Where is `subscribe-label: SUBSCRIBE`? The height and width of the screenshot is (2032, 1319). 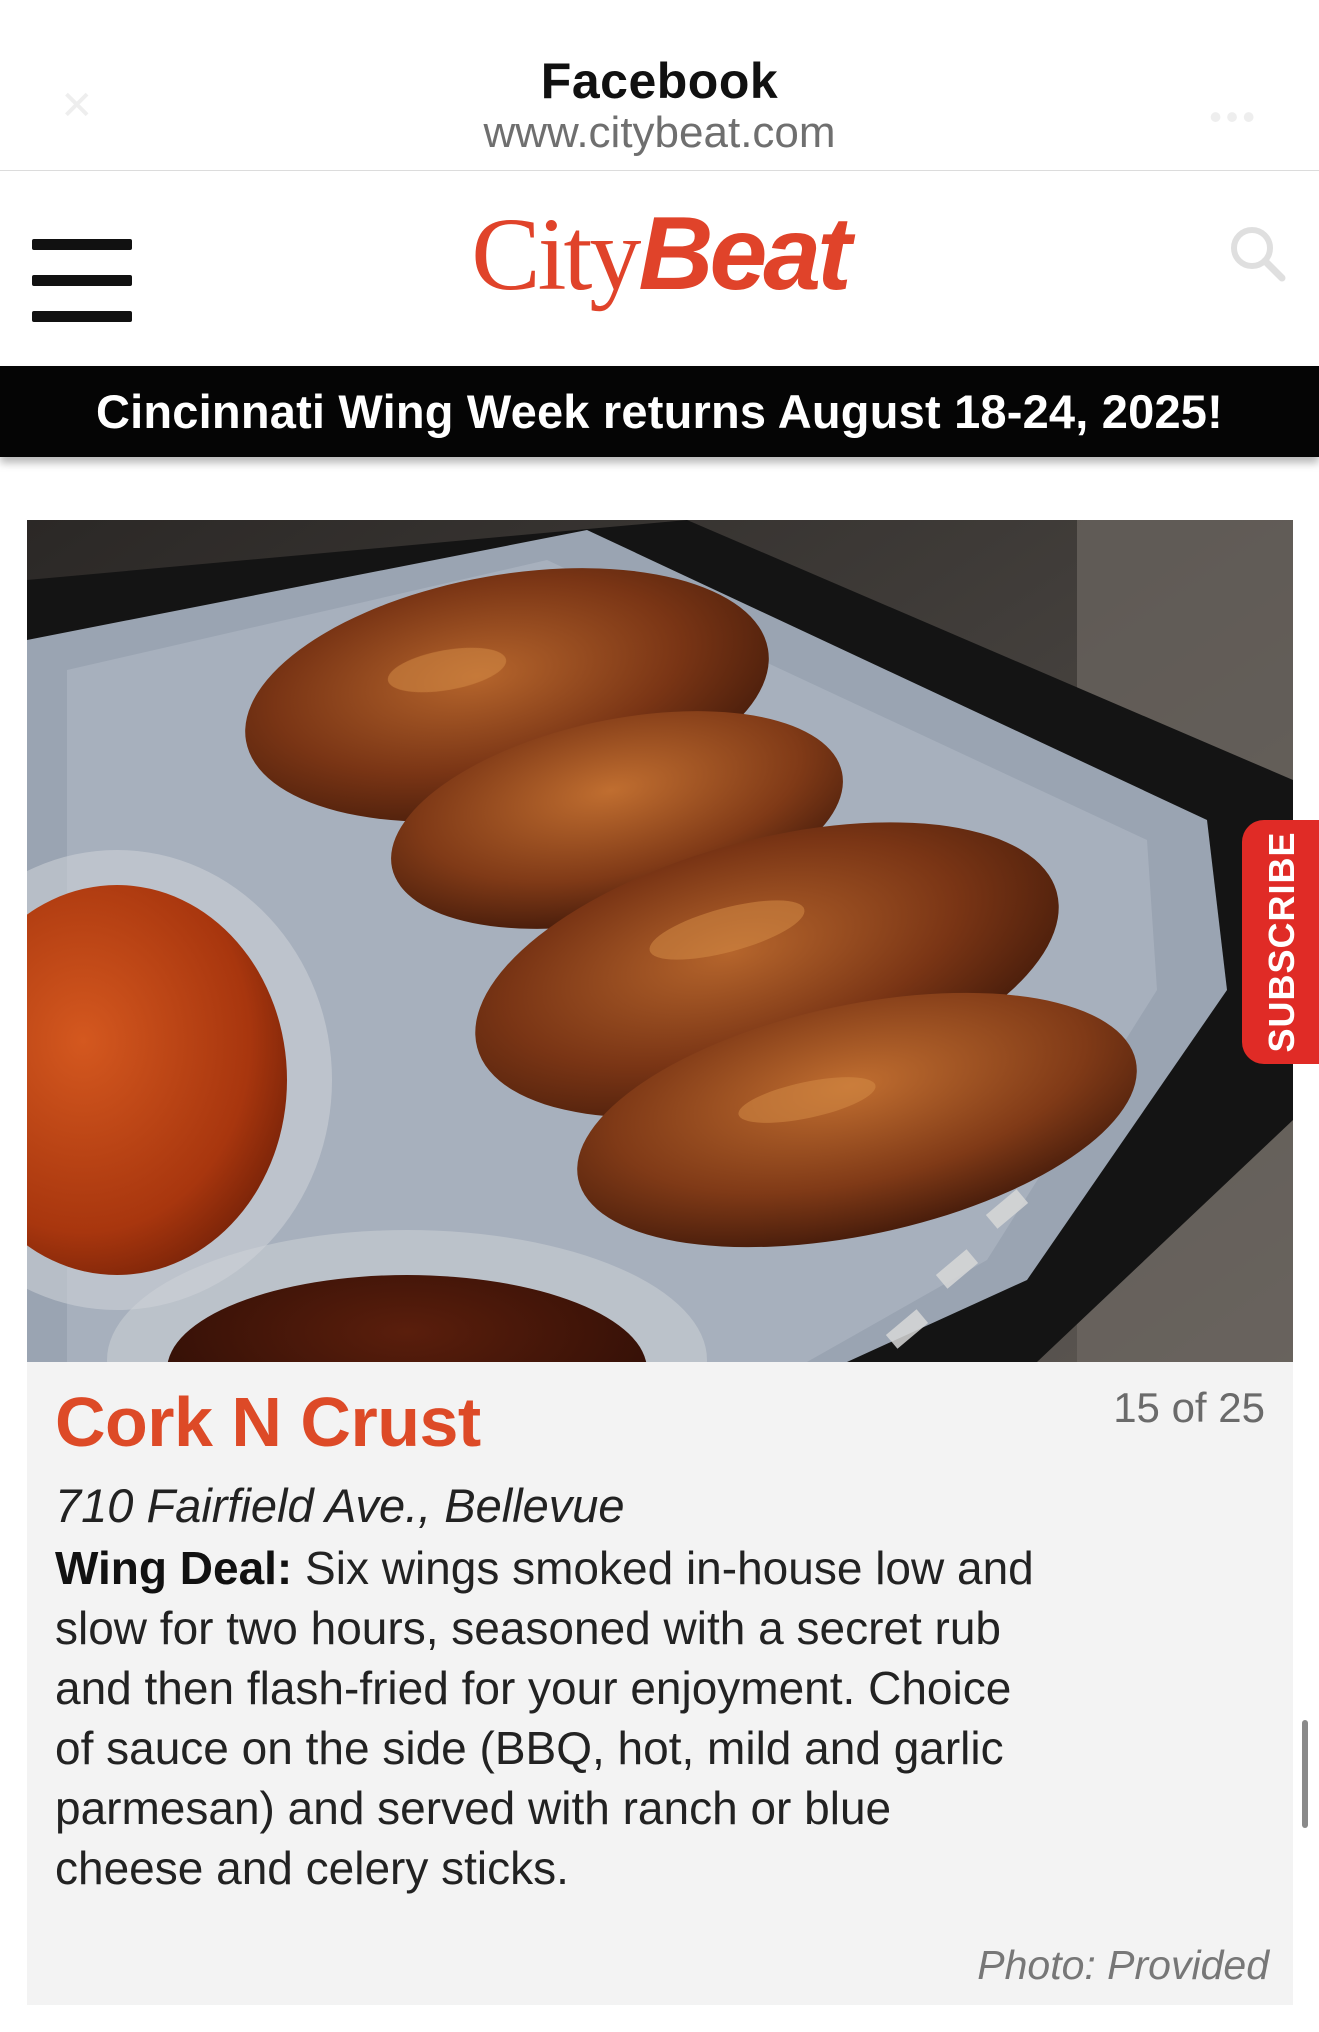
subscribe-label: SUBSCRIBE is located at coordinates (1281, 942).